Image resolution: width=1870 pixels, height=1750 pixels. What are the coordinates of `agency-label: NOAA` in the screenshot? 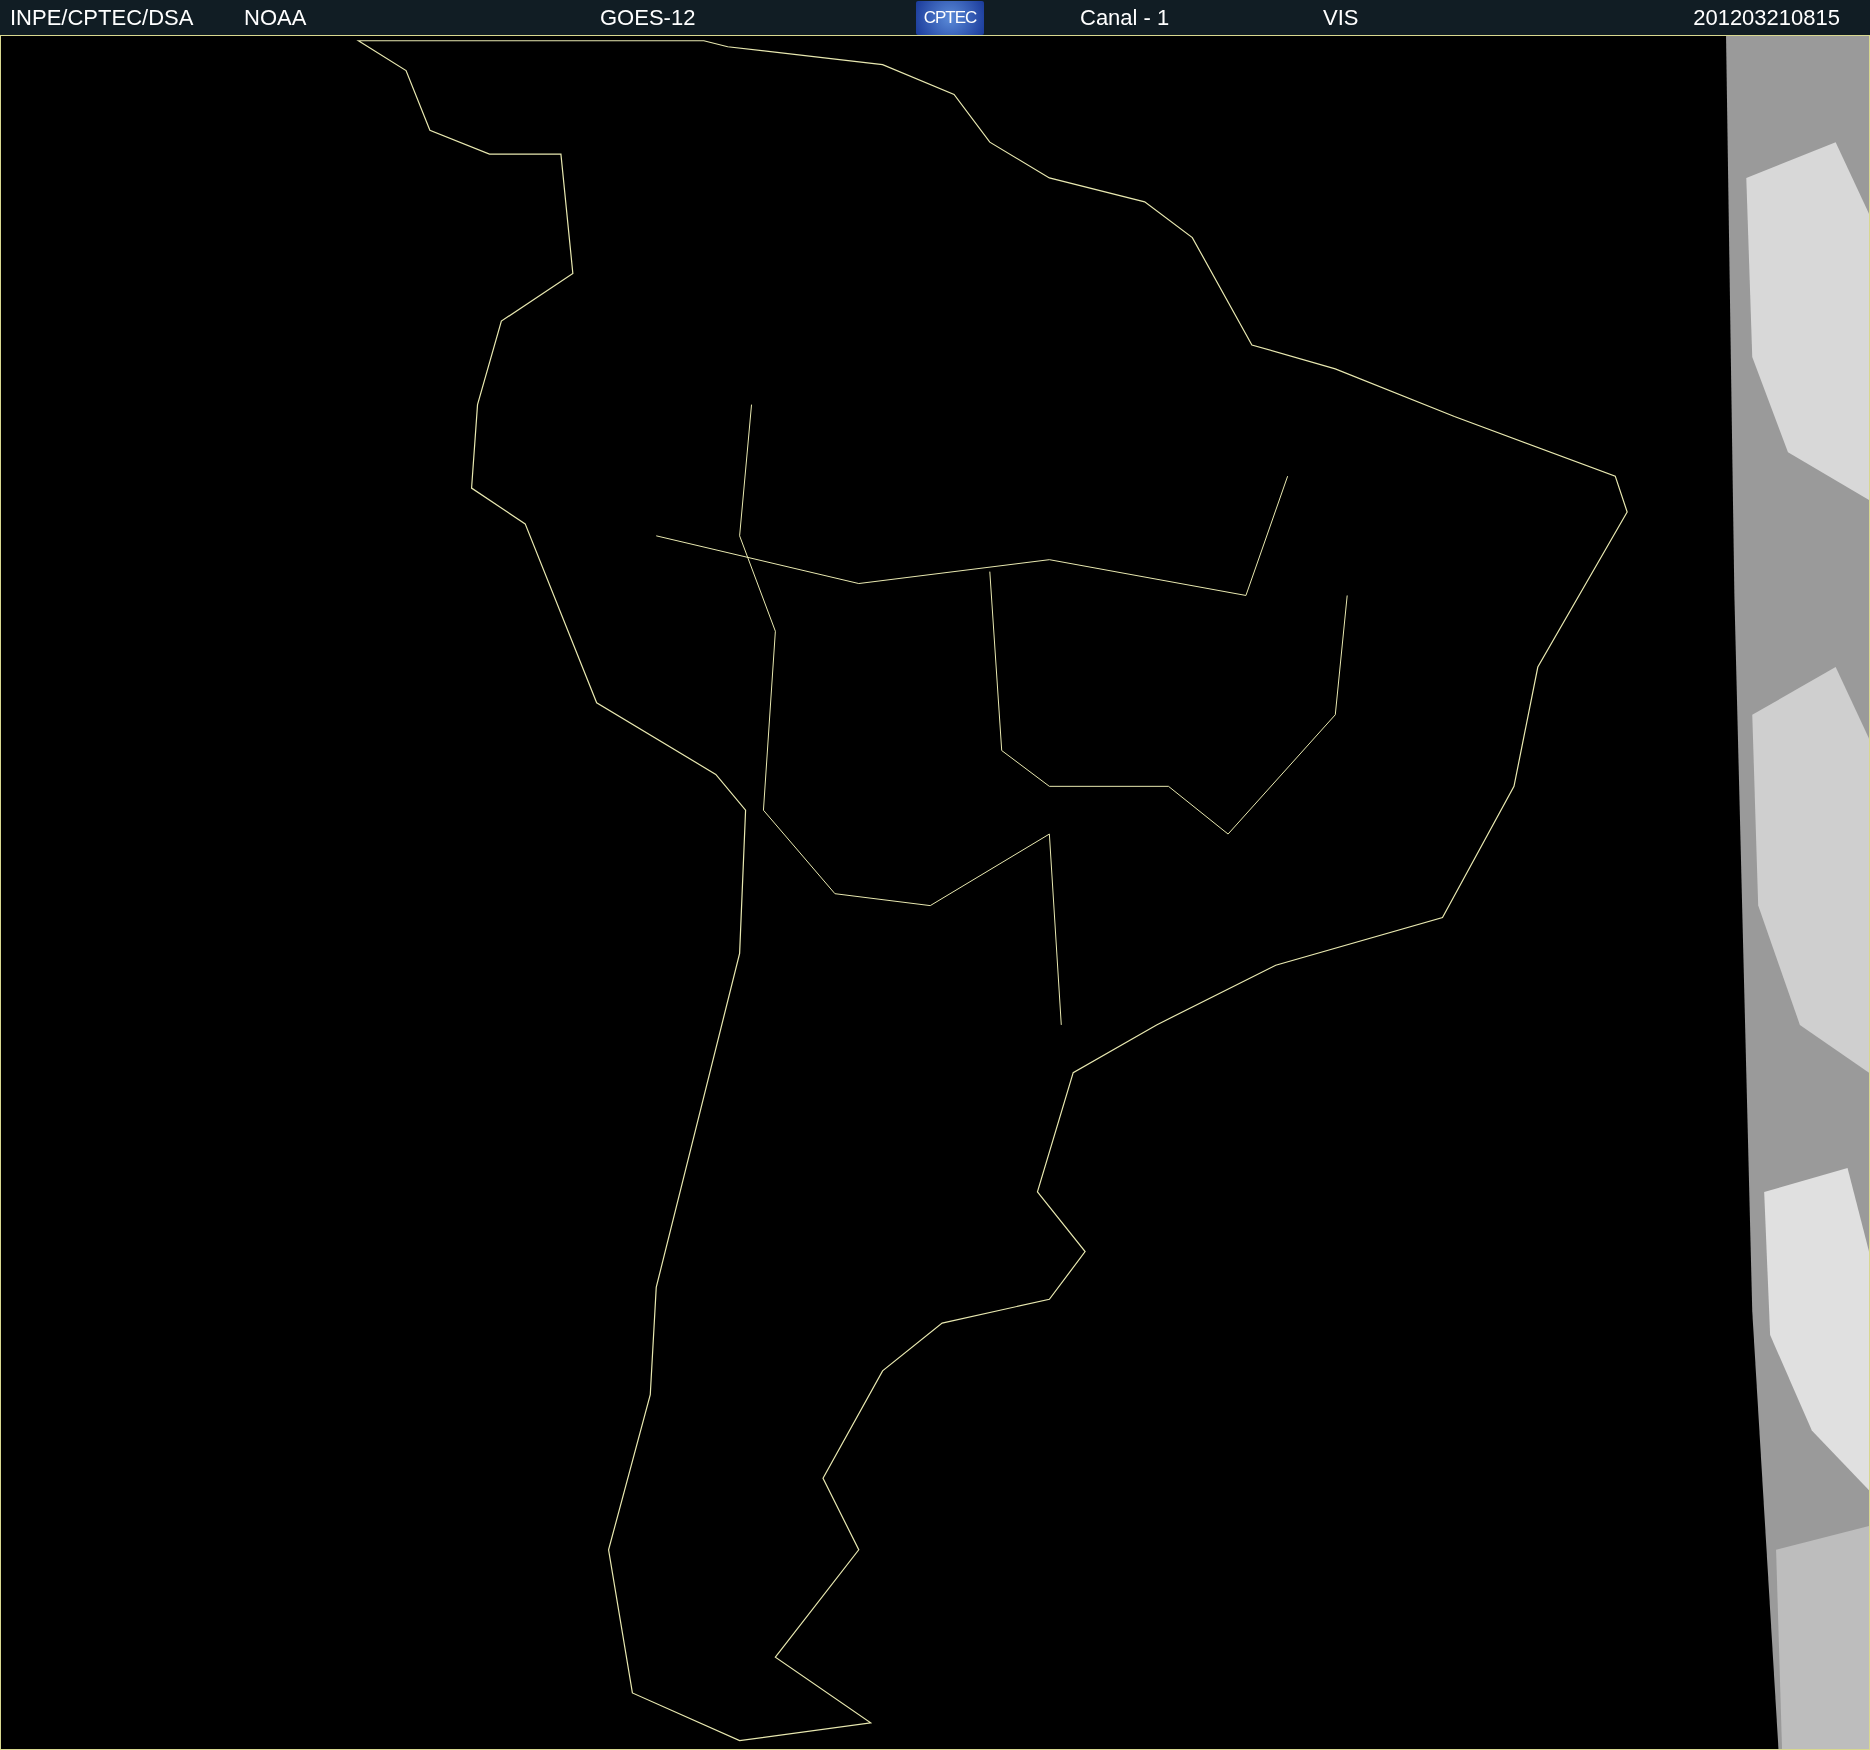 It's located at (275, 17).